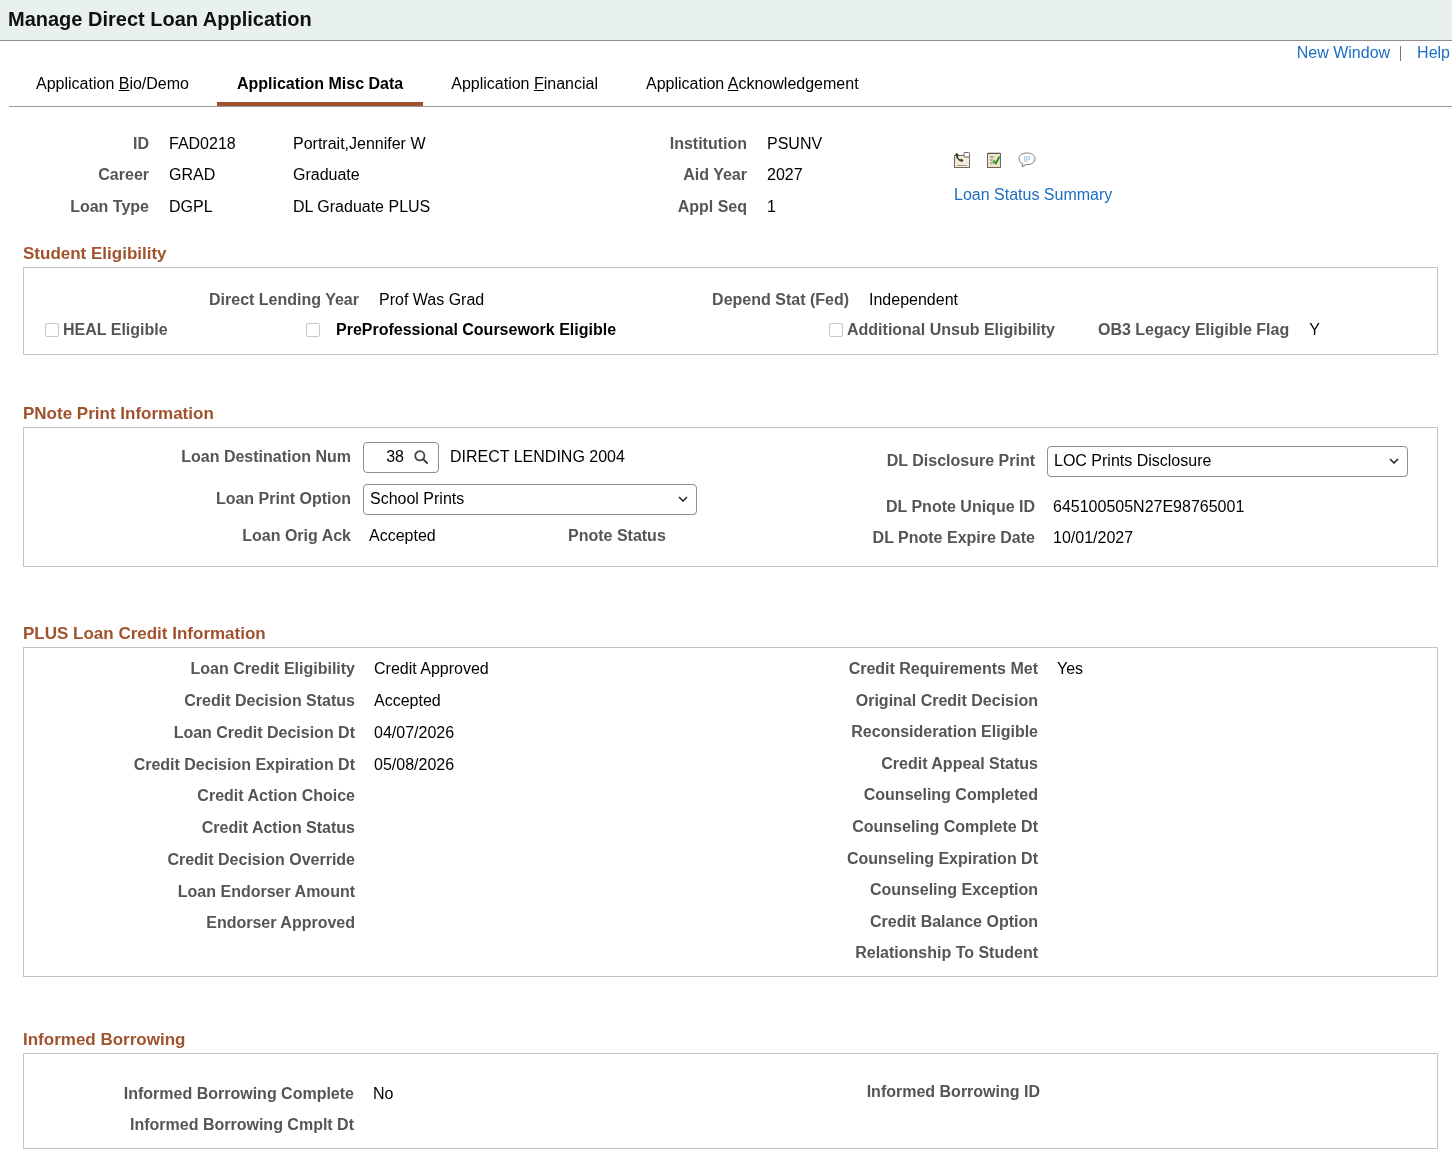 Image resolution: width=1452 pixels, height=1158 pixels. I want to click on field-label: Career, so click(123, 175).